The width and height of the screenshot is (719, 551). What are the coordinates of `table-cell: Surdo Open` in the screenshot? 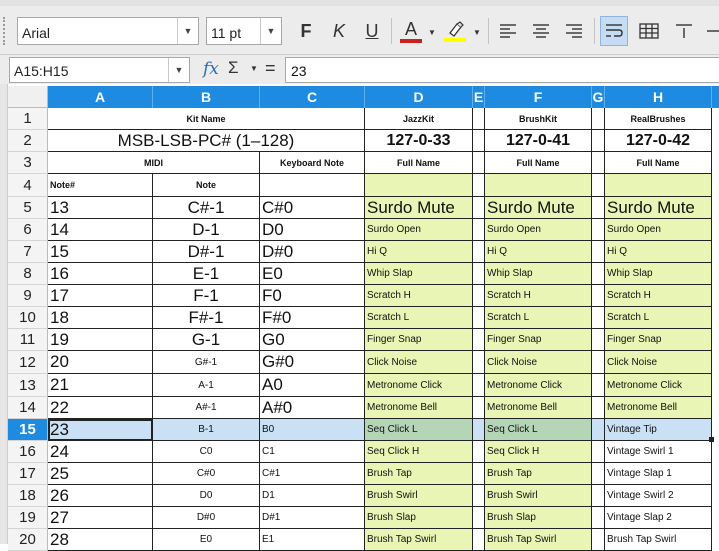 It's located at (538, 230).